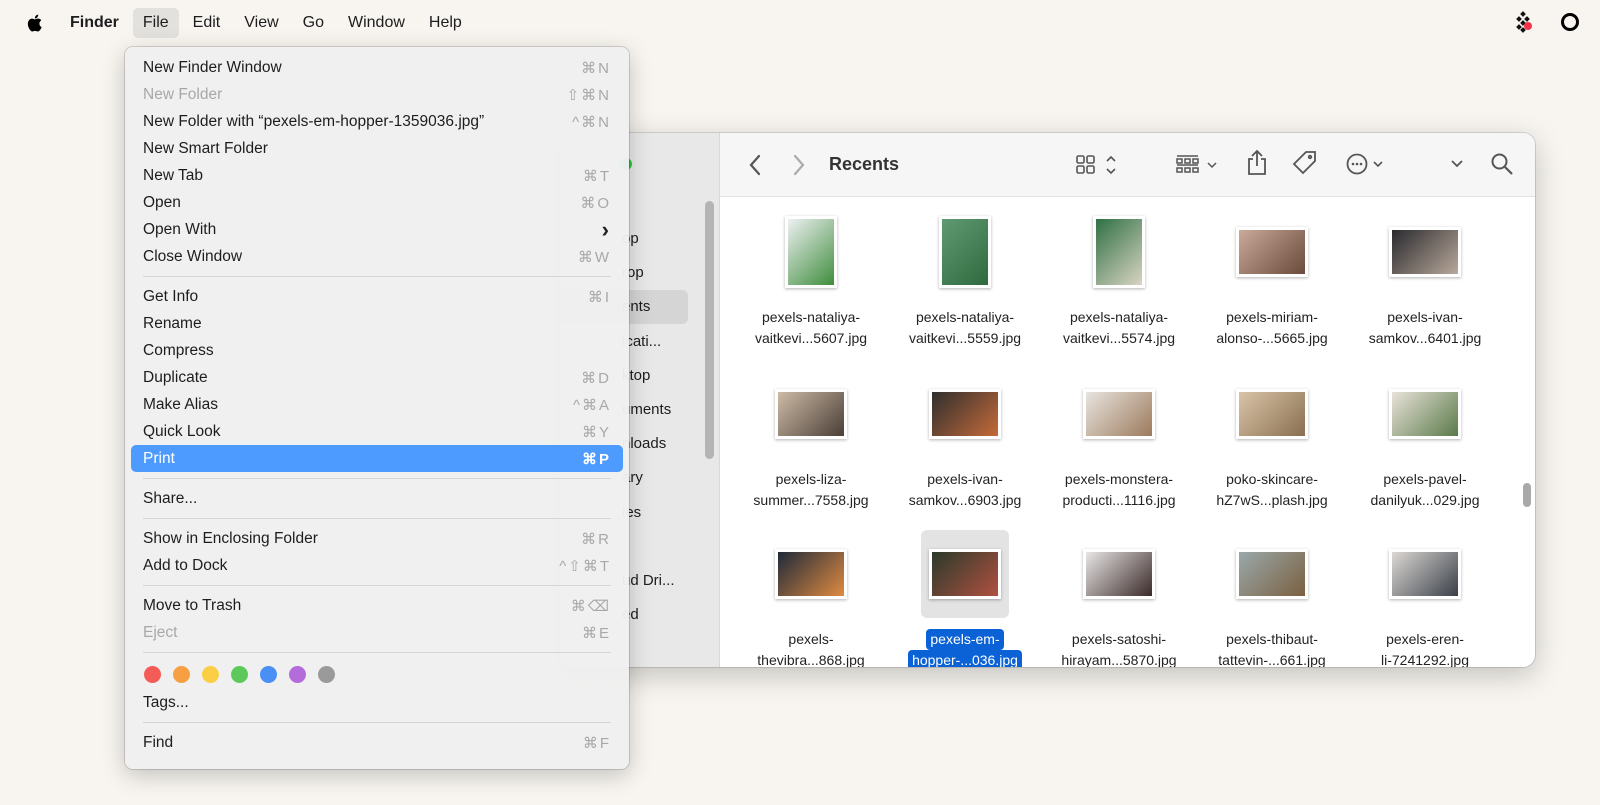  Describe the element at coordinates (313, 23) in the screenshot. I see `menu-go: Go` at that location.